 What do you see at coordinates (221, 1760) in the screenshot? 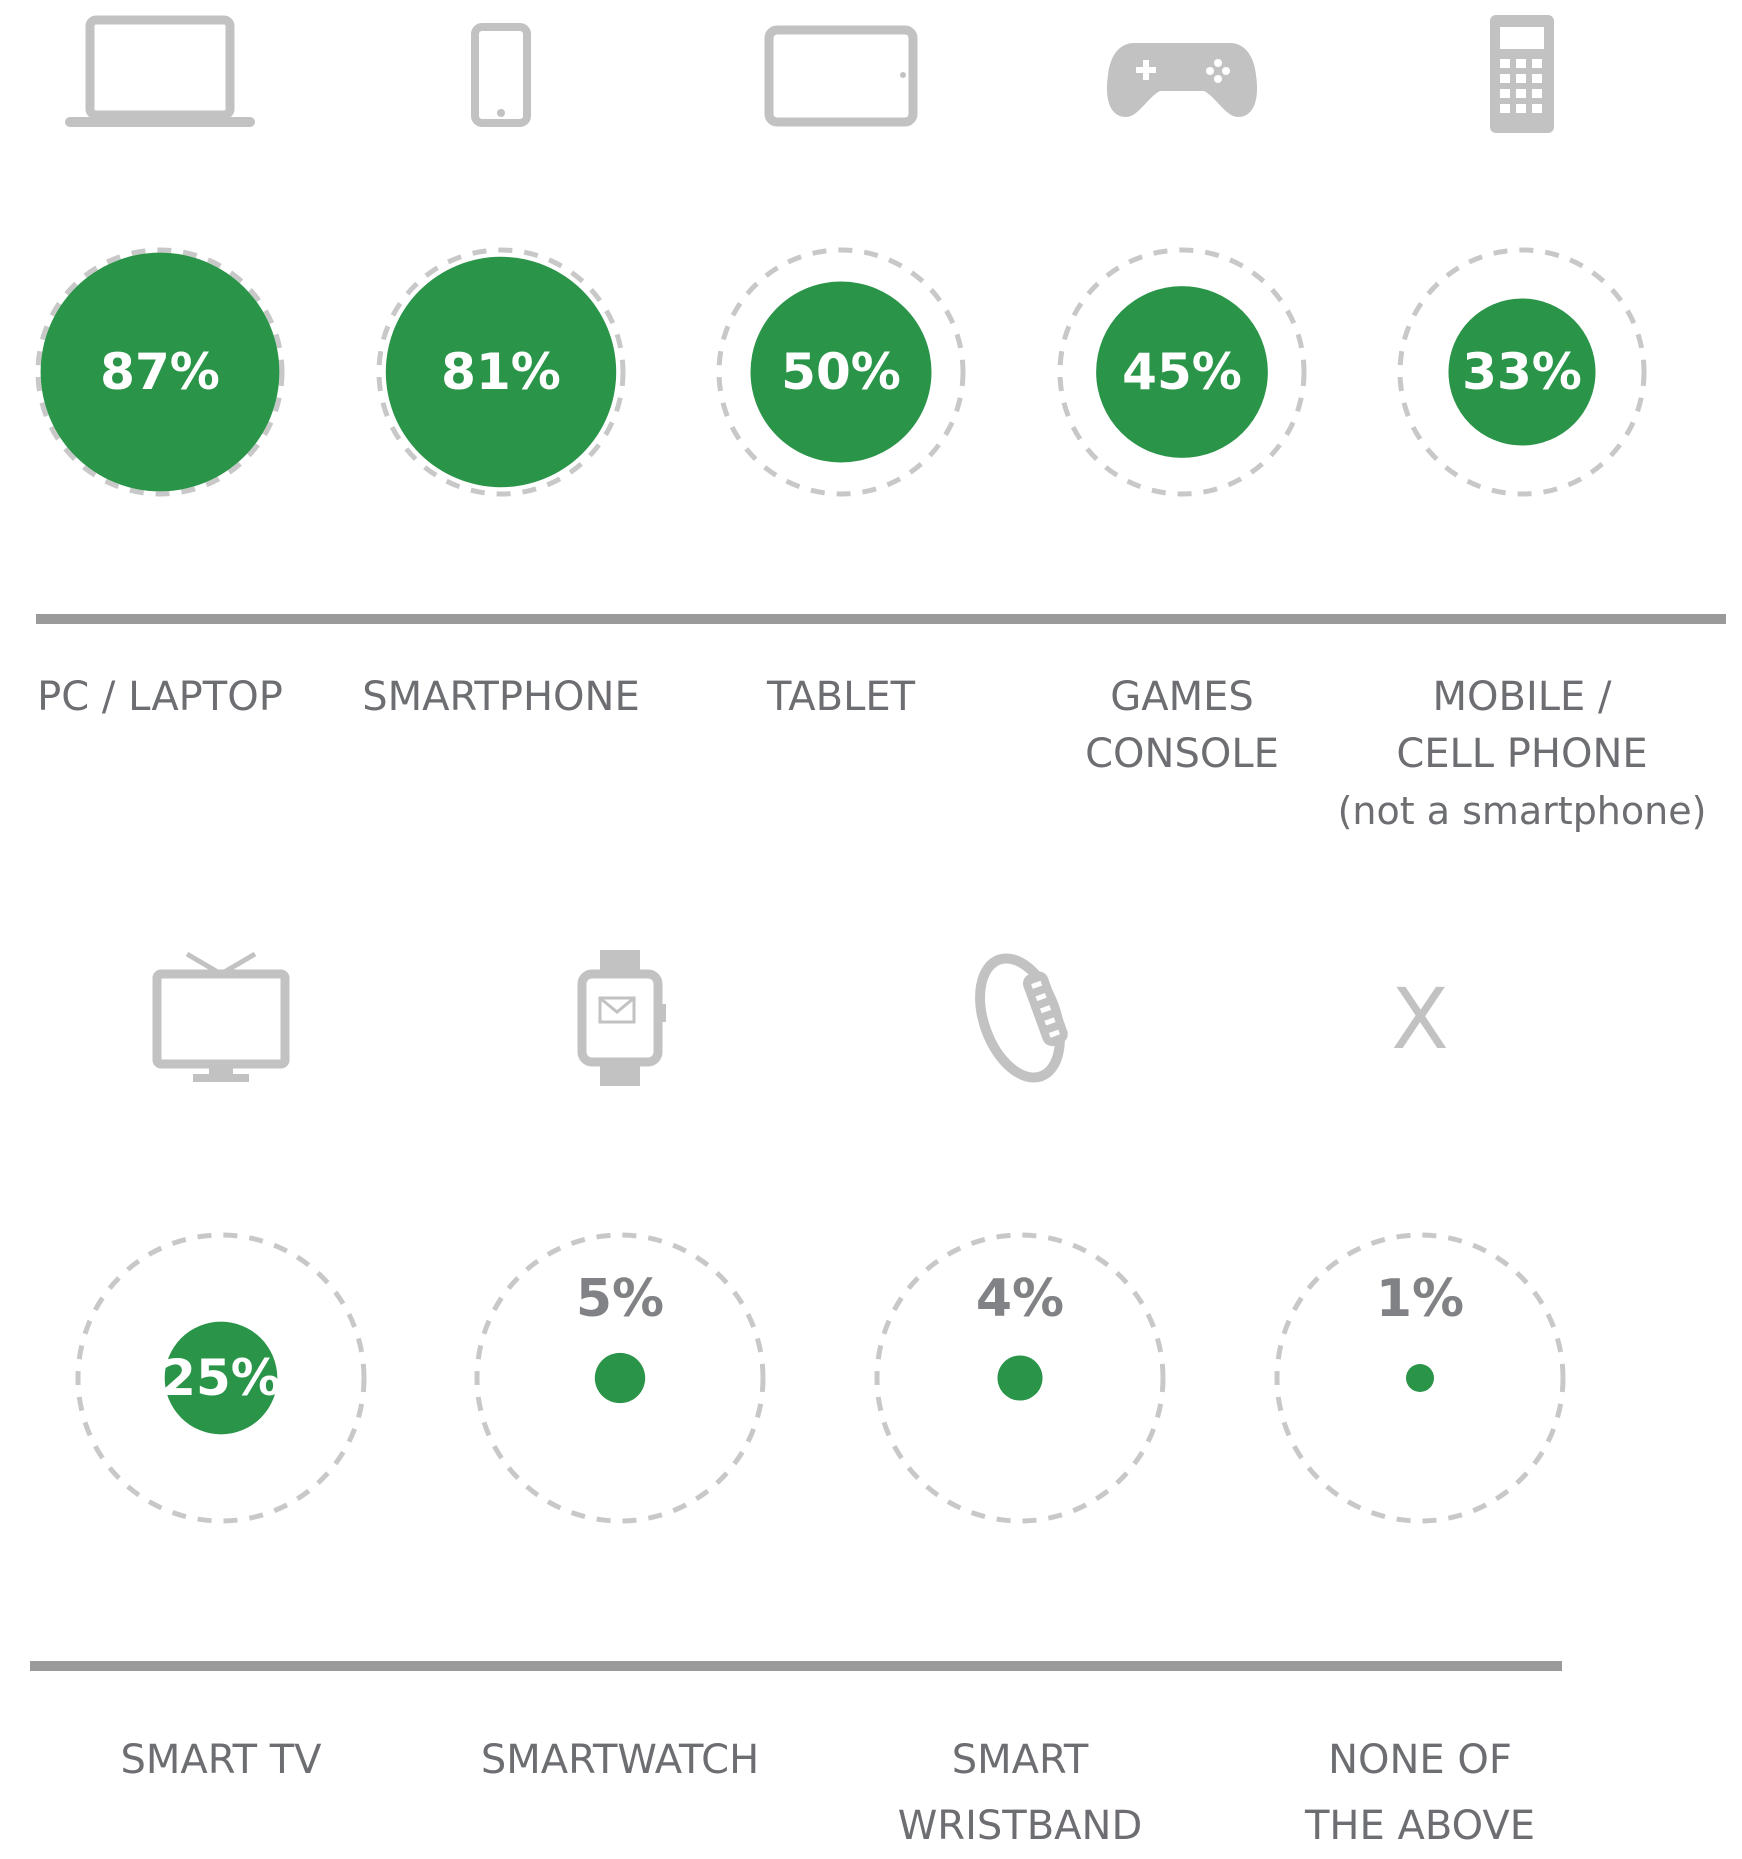
I see `category-label-smart-tv-line-1: SMART TV` at bounding box center [221, 1760].